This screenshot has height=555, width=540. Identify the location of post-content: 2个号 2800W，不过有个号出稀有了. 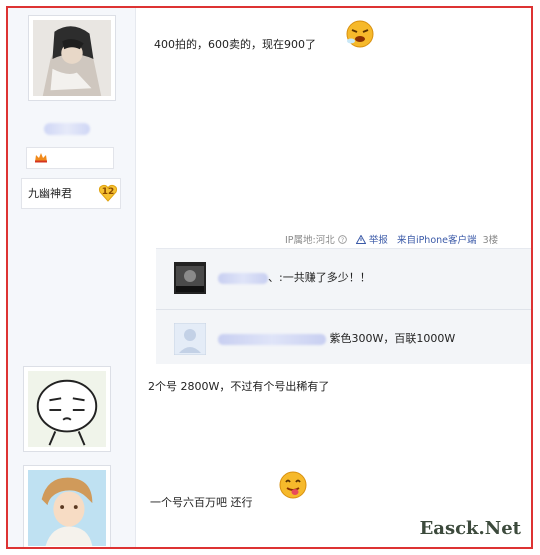
(239, 386).